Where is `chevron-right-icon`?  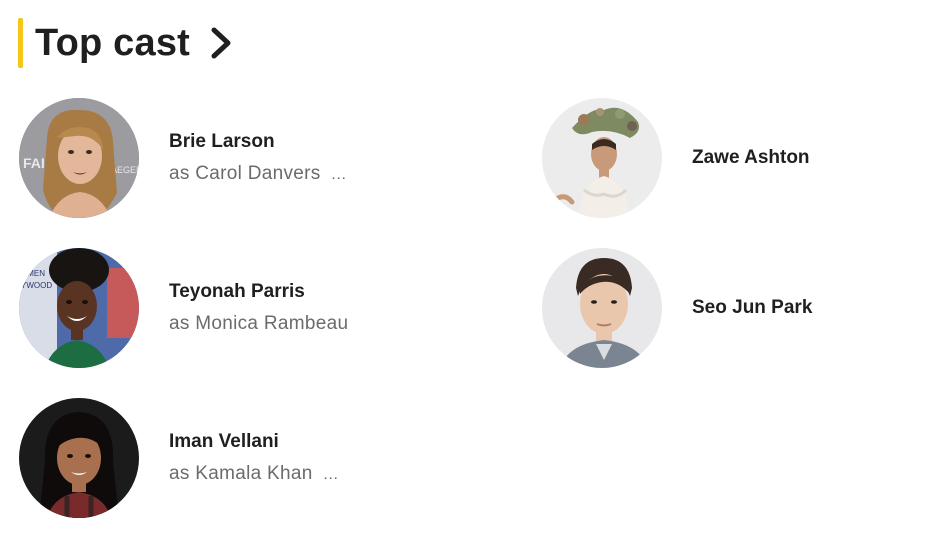 chevron-right-icon is located at coordinates (221, 43).